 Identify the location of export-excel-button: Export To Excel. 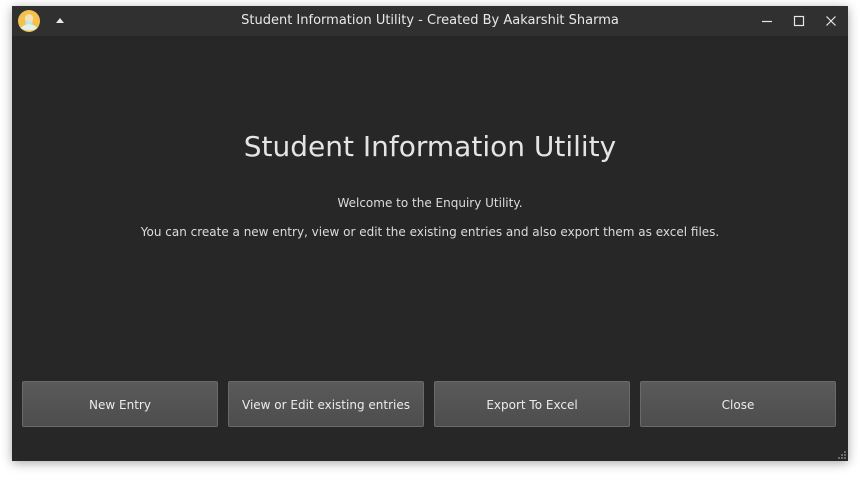
(532, 404).